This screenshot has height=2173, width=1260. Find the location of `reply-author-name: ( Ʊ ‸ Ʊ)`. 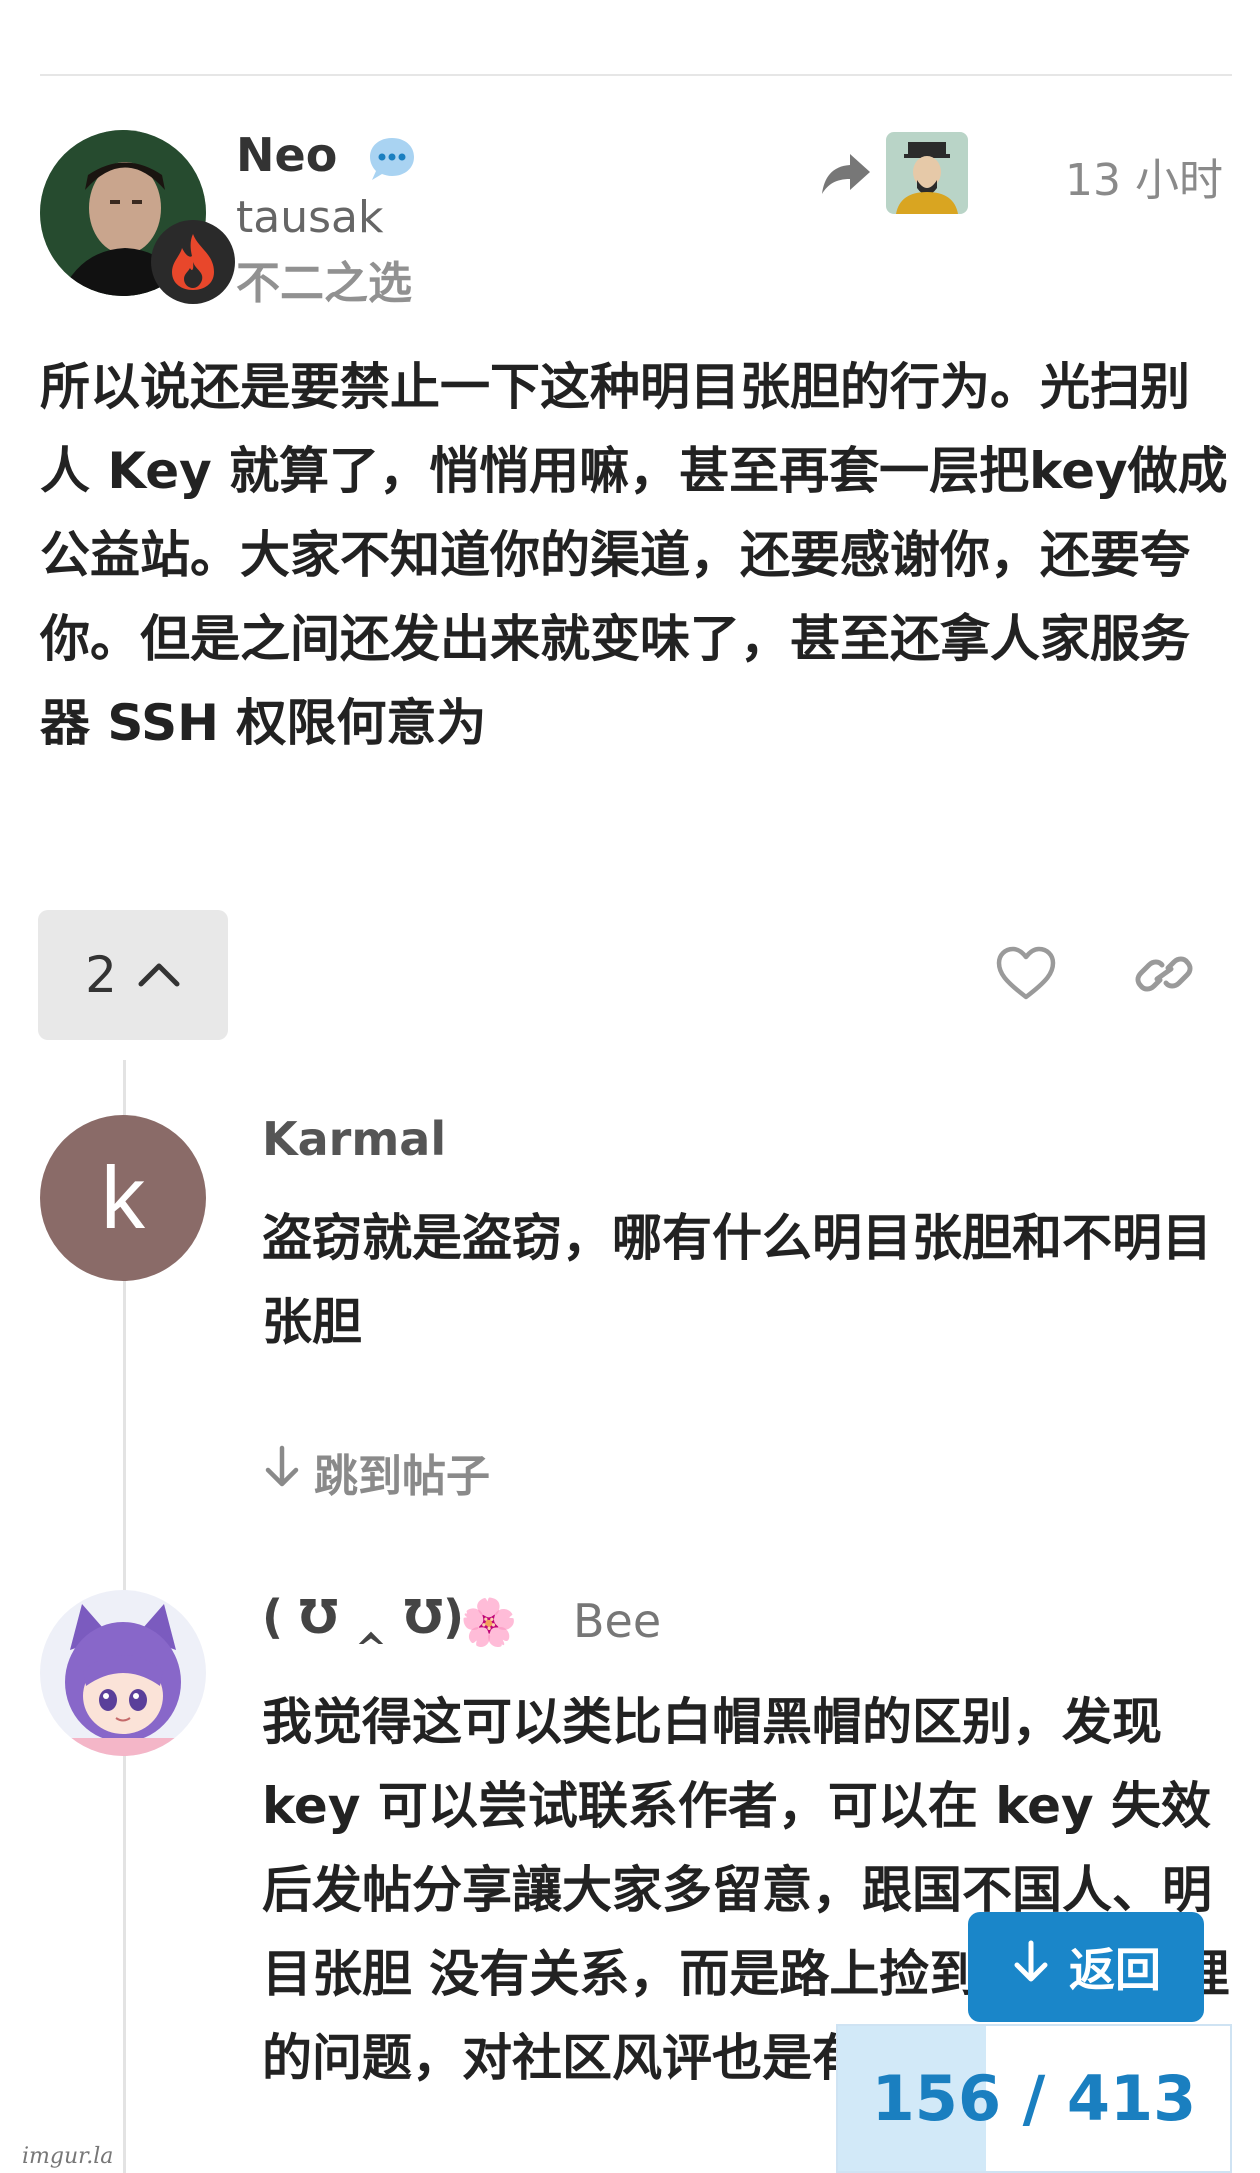

reply-author-name: ( Ʊ ‸ Ʊ) is located at coordinates (363, 1617).